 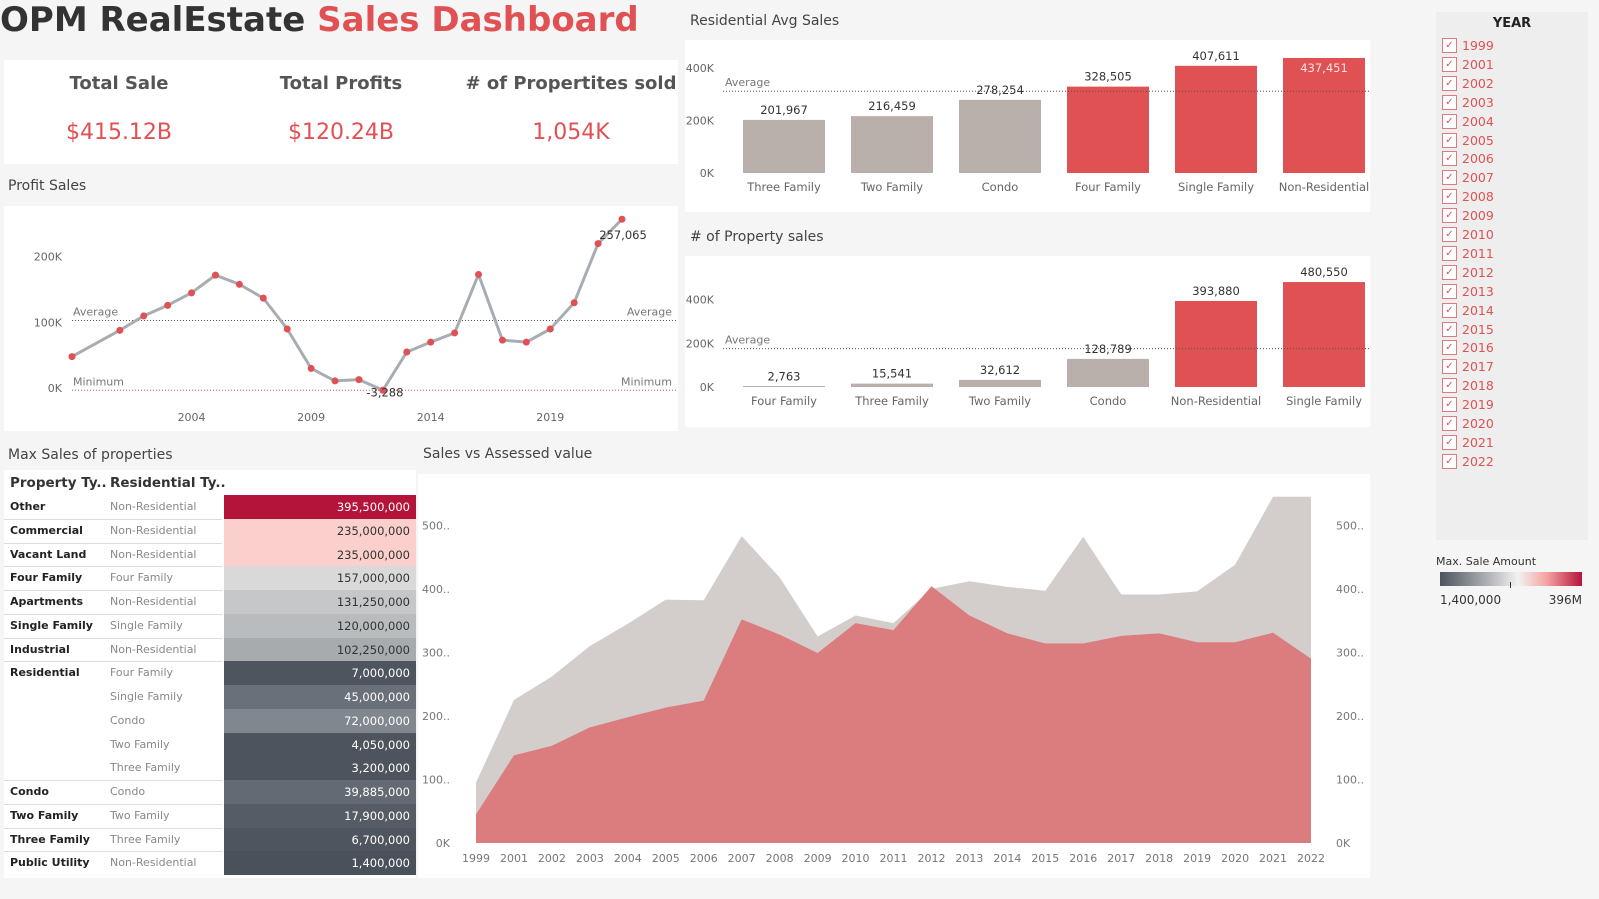 What do you see at coordinates (1468, 329) in the screenshot?
I see `year-option-2015: ✓ 2015` at bounding box center [1468, 329].